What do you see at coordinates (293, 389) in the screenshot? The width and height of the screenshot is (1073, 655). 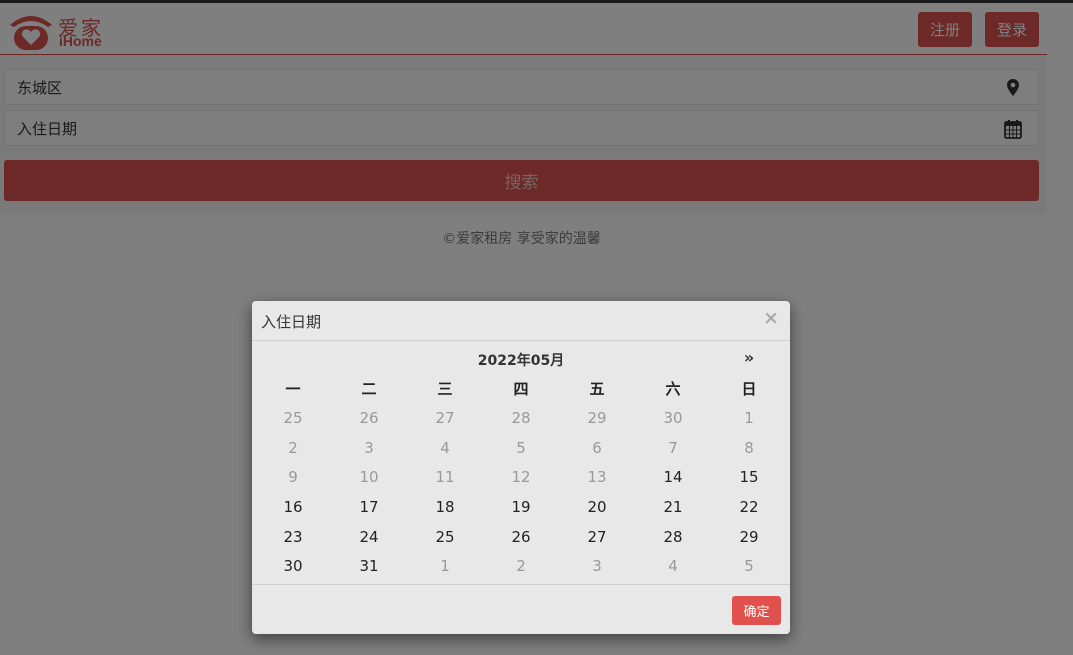 I see `weekday-header: 一` at bounding box center [293, 389].